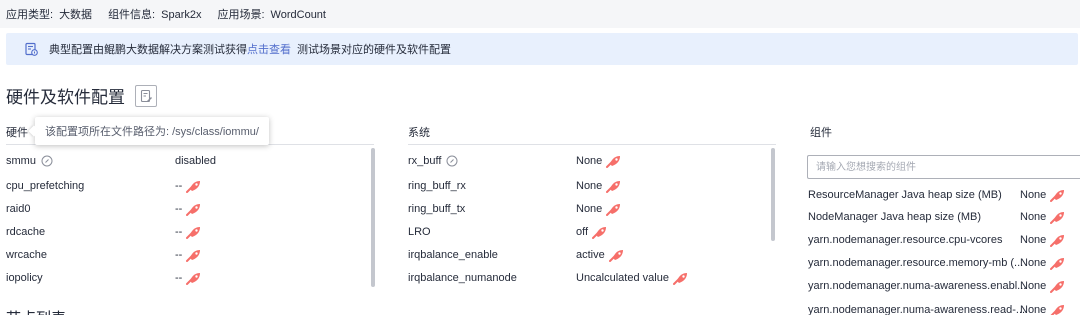  Describe the element at coordinates (26, 232) in the screenshot. I see `hardware-item-name: rdcache` at that location.